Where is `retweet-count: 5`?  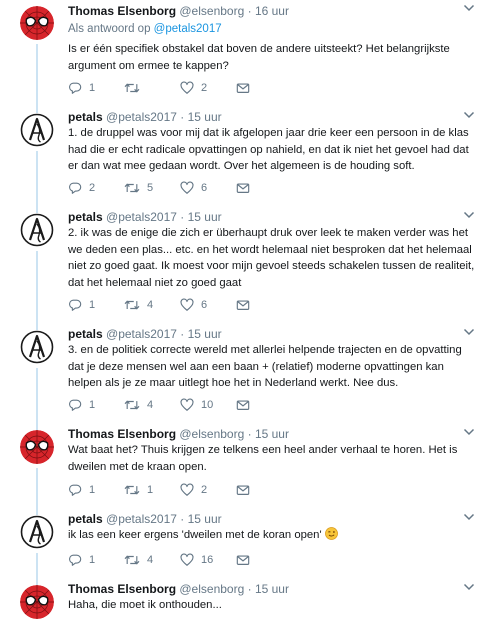 retweet-count: 5 is located at coordinates (150, 188).